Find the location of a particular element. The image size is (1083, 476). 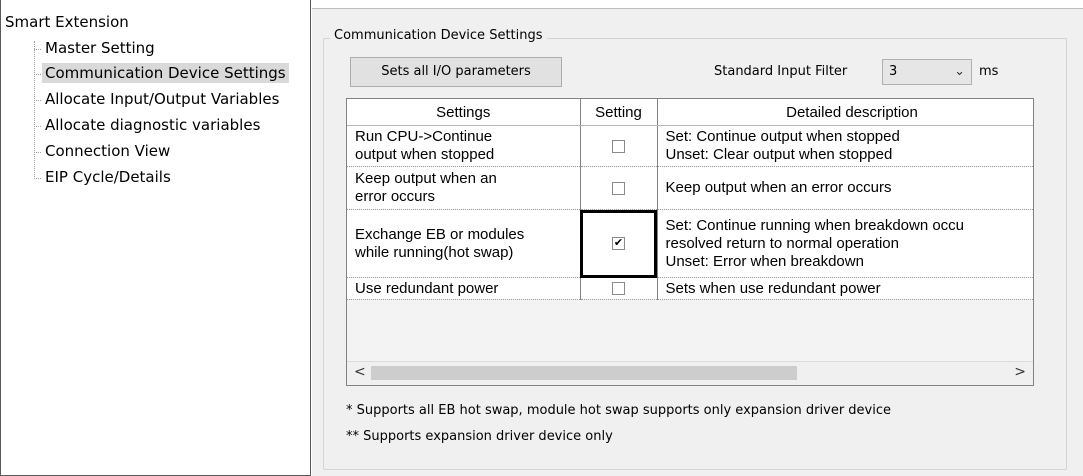

set-all-io-parameters-button: Sets all I/O parameters is located at coordinates (456, 72).